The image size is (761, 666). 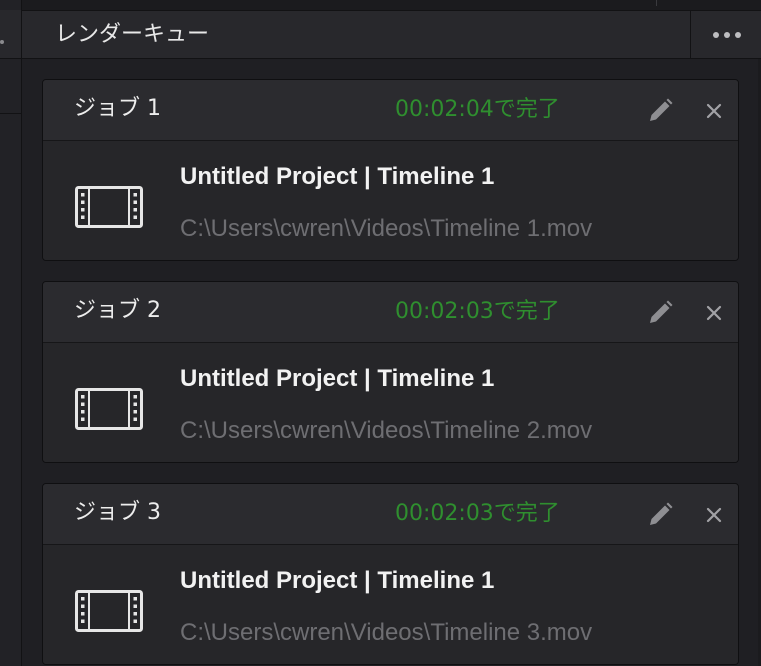 What do you see at coordinates (10, 34) in the screenshot?
I see `adjacent-panel-header` at bounding box center [10, 34].